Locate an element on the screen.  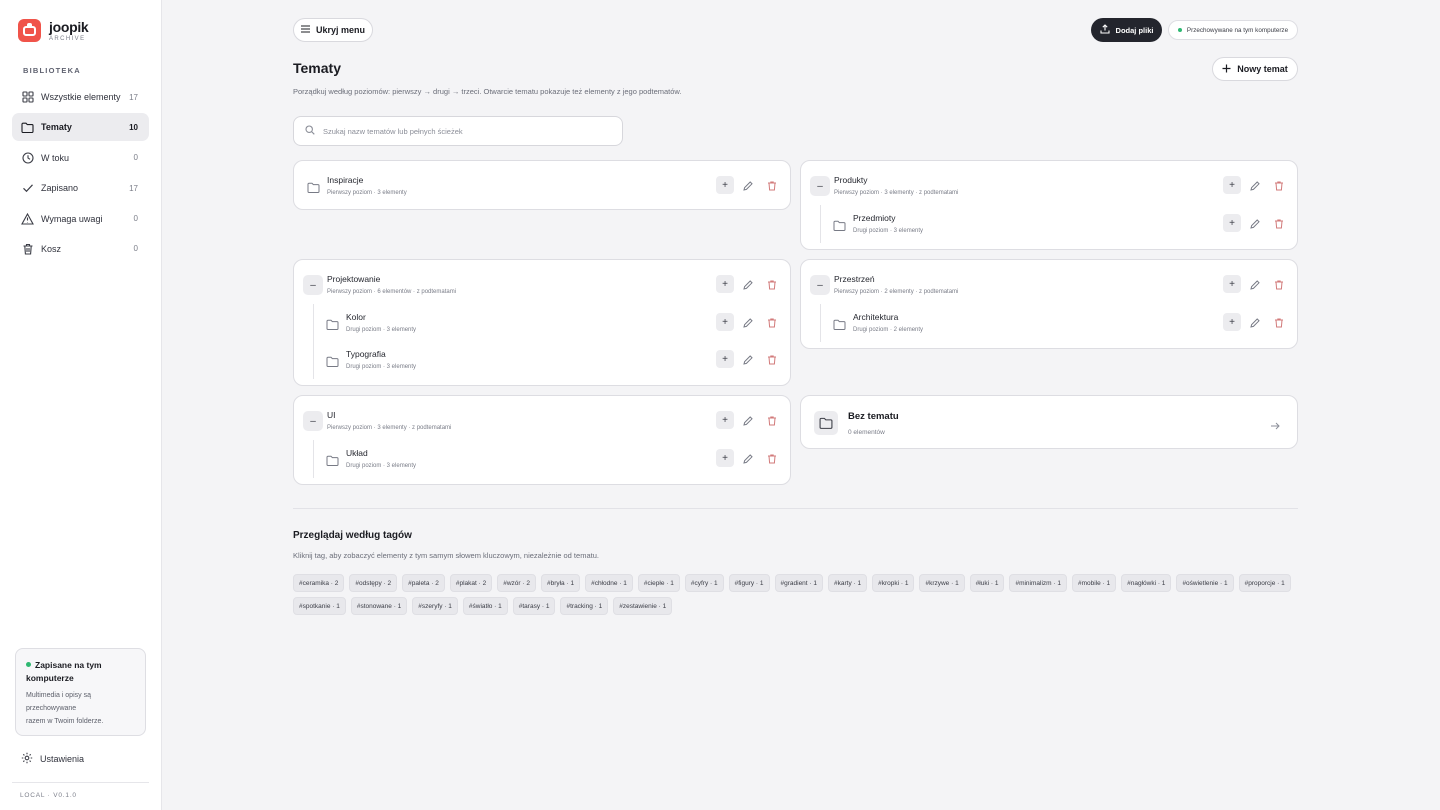
tag-chip: #oświetlenie · 1 is located at coordinates (1205, 583).